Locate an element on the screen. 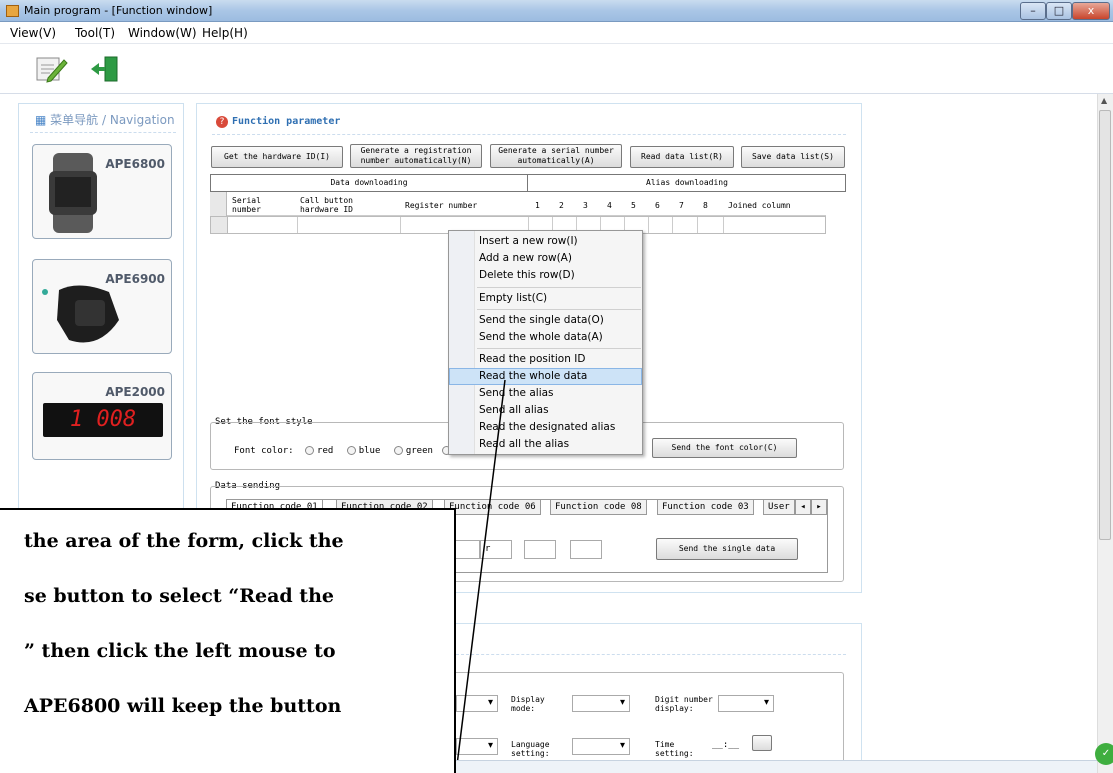 This screenshot has width=1113, height=773. menu-read-all-alias: Read all the alias is located at coordinates (545, 444).